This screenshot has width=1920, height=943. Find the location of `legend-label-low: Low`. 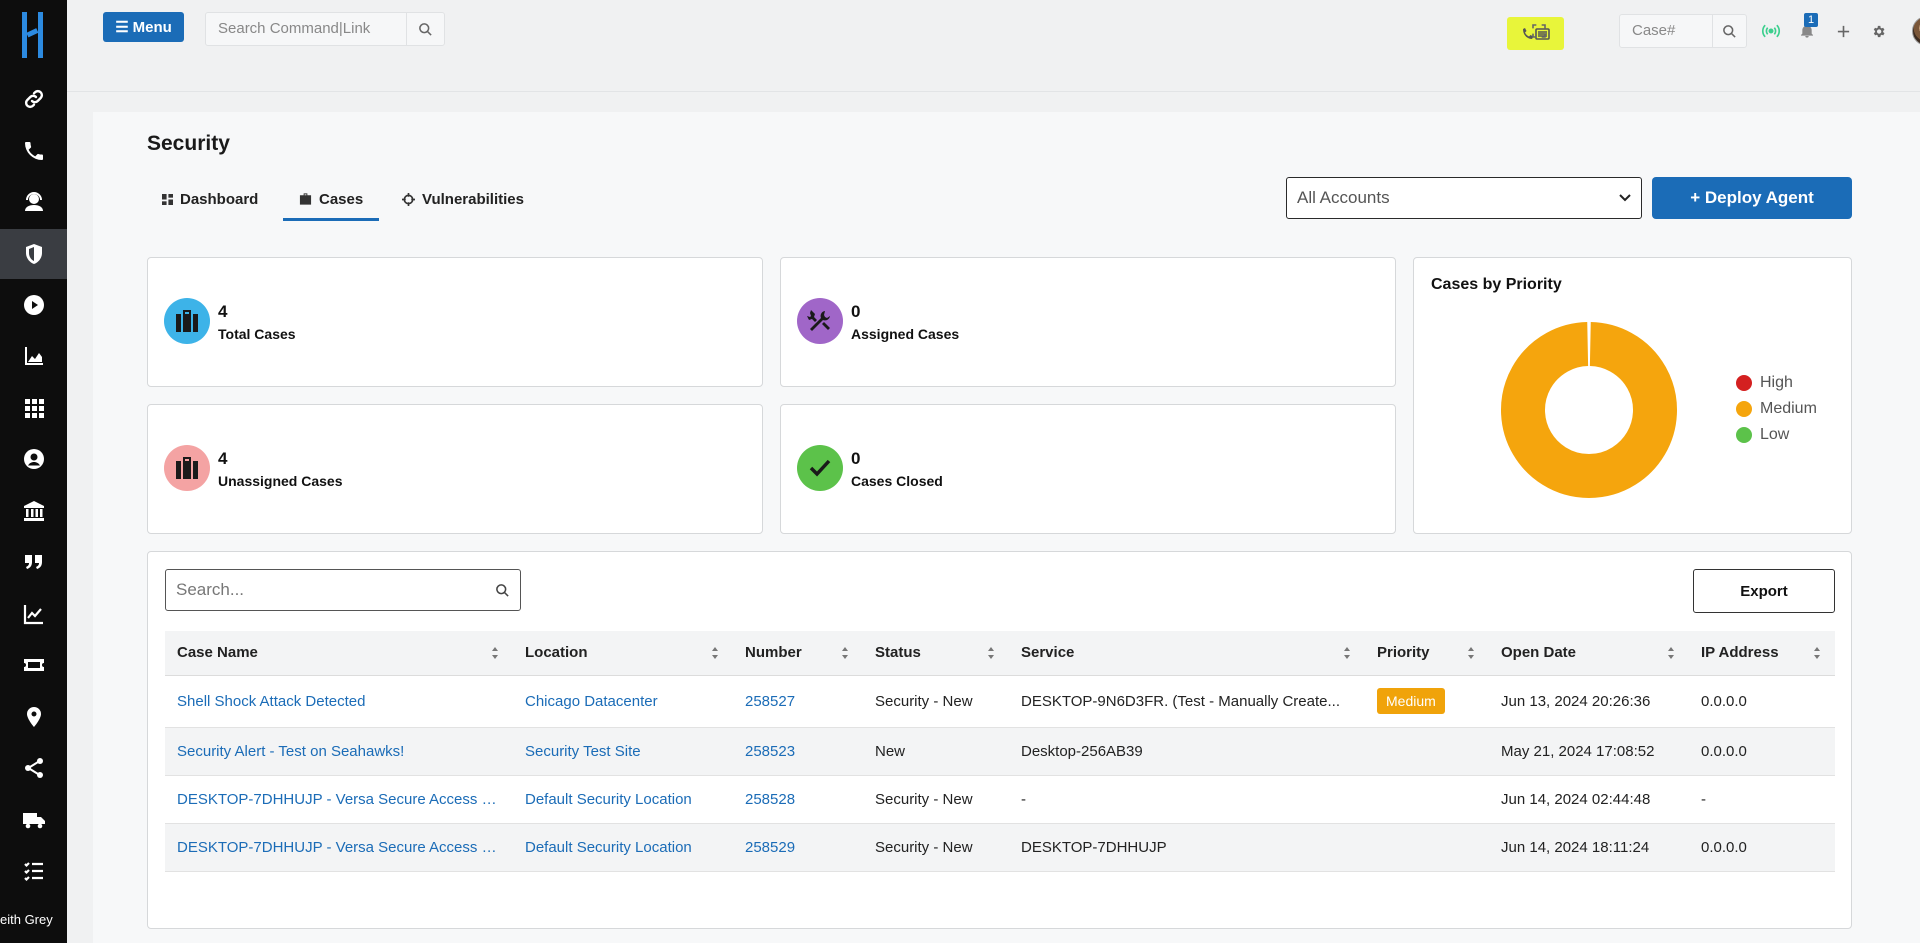

legend-label-low: Low is located at coordinates (1775, 434).